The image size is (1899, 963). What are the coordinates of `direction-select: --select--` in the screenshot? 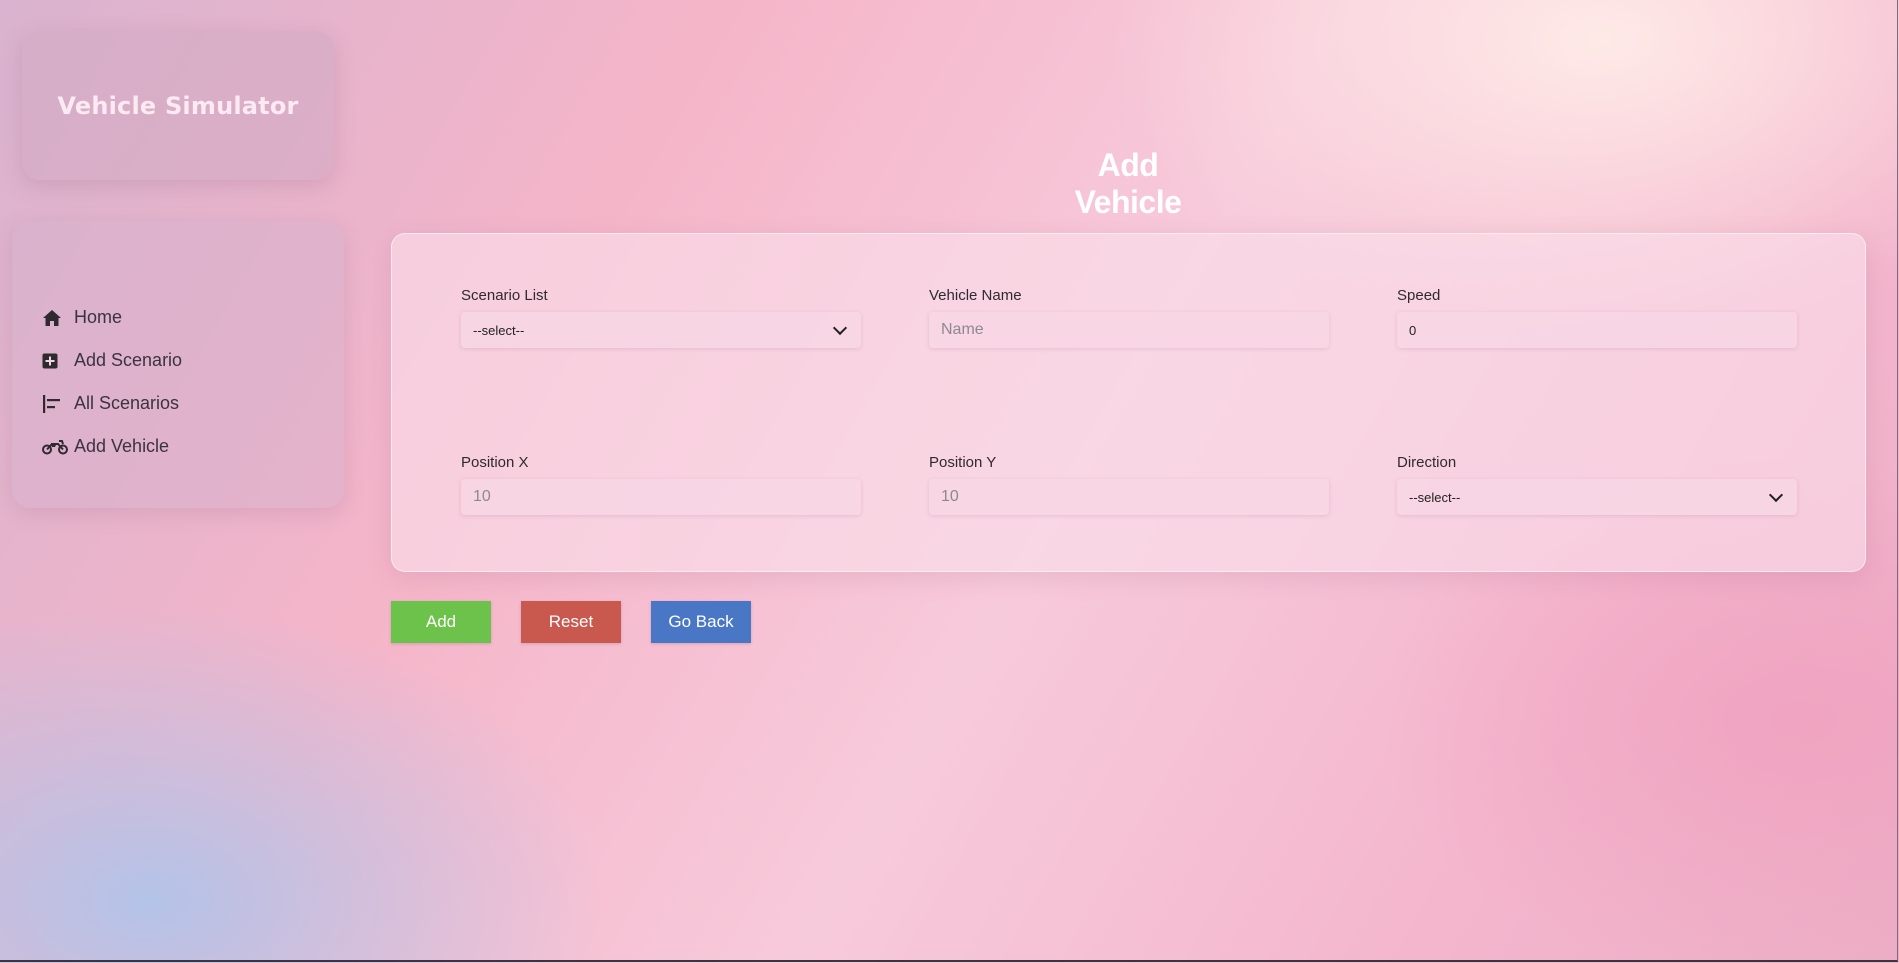 It's located at (1597, 497).